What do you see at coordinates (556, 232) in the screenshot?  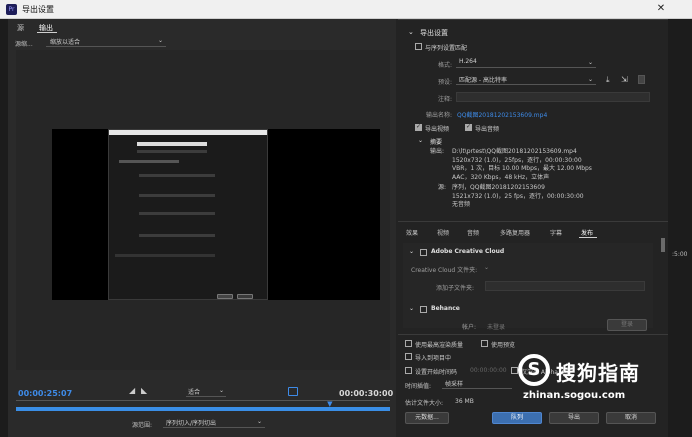 I see `tab-captions: 字幕` at bounding box center [556, 232].